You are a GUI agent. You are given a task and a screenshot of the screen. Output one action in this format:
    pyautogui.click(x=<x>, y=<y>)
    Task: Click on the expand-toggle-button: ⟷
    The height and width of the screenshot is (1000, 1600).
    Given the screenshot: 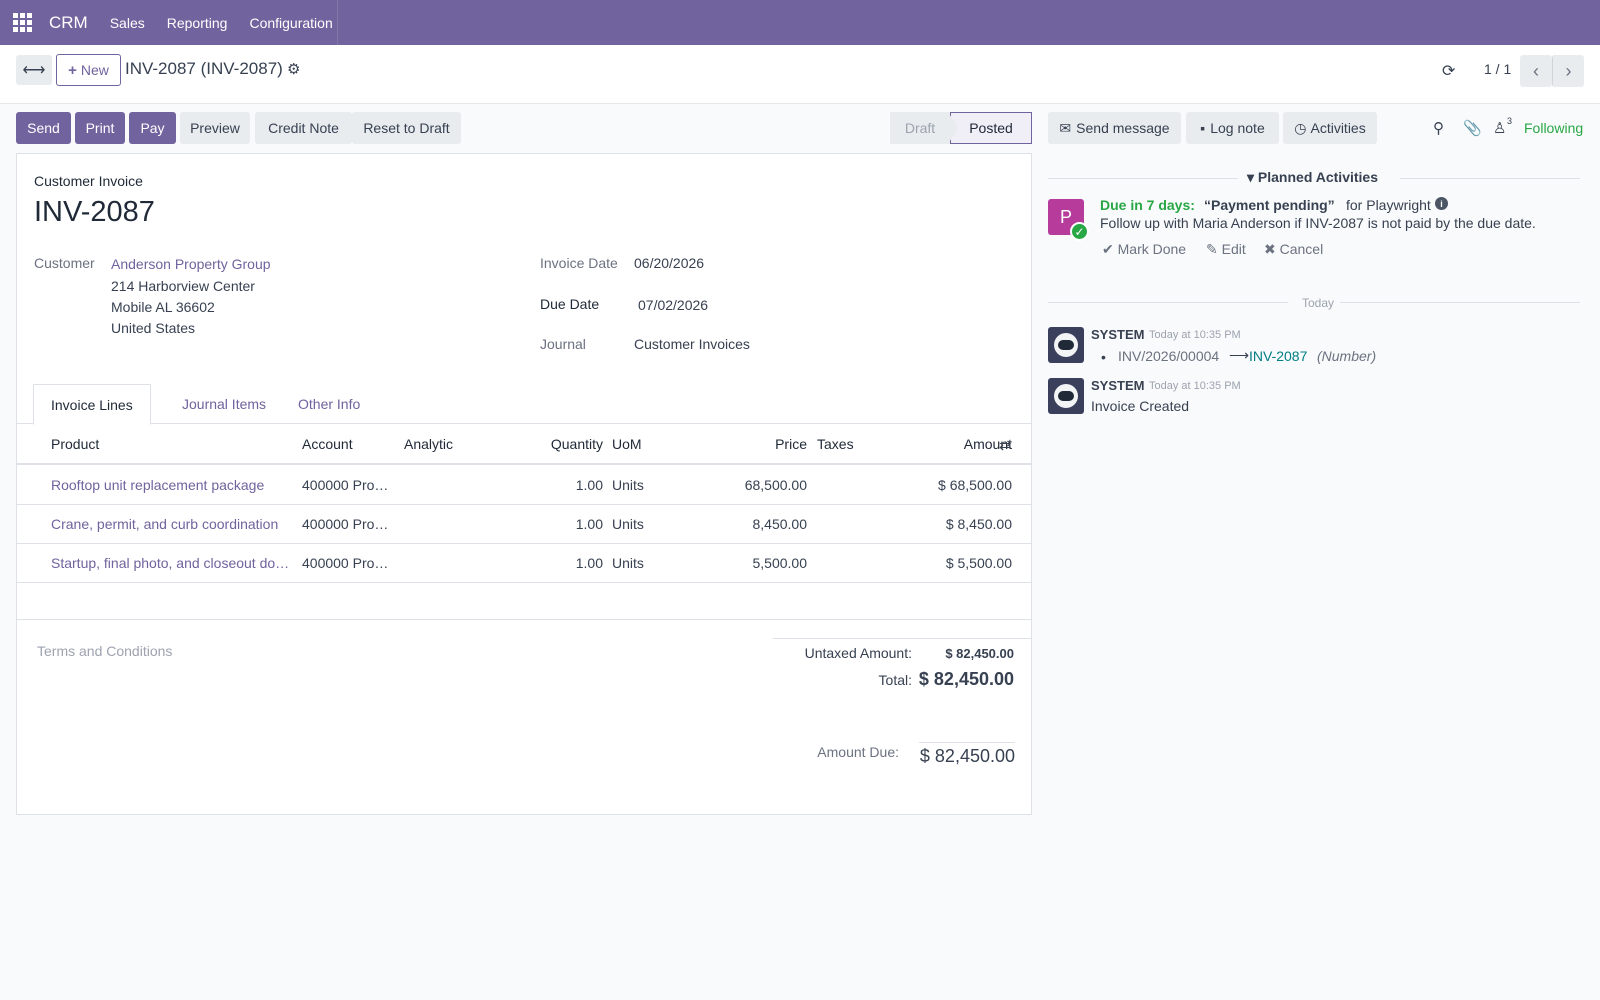 What is the action you would take?
    pyautogui.click(x=34, y=70)
    